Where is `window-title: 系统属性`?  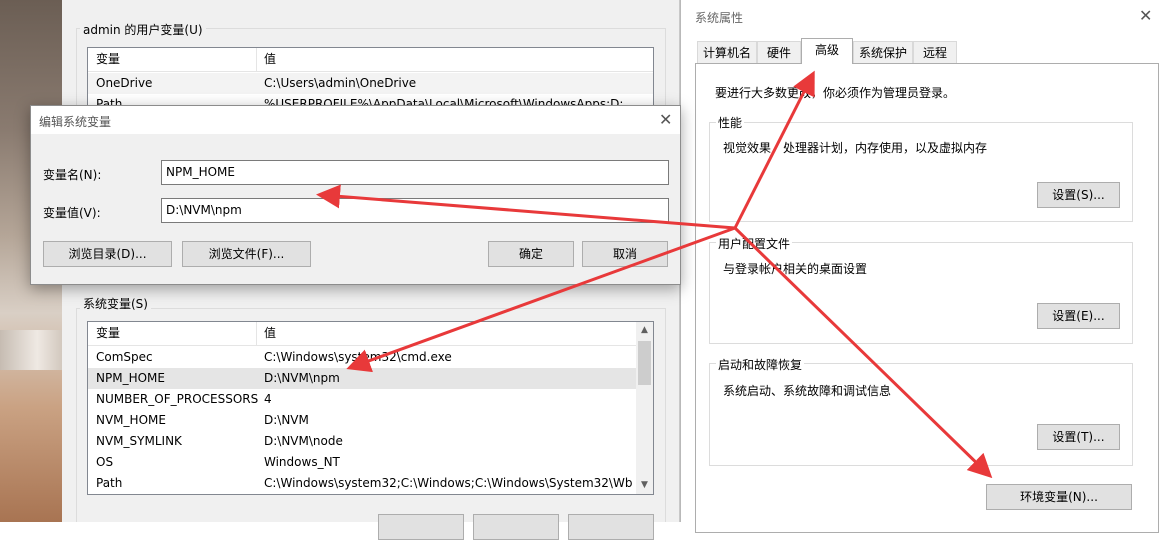 window-title: 系统属性 is located at coordinates (719, 18).